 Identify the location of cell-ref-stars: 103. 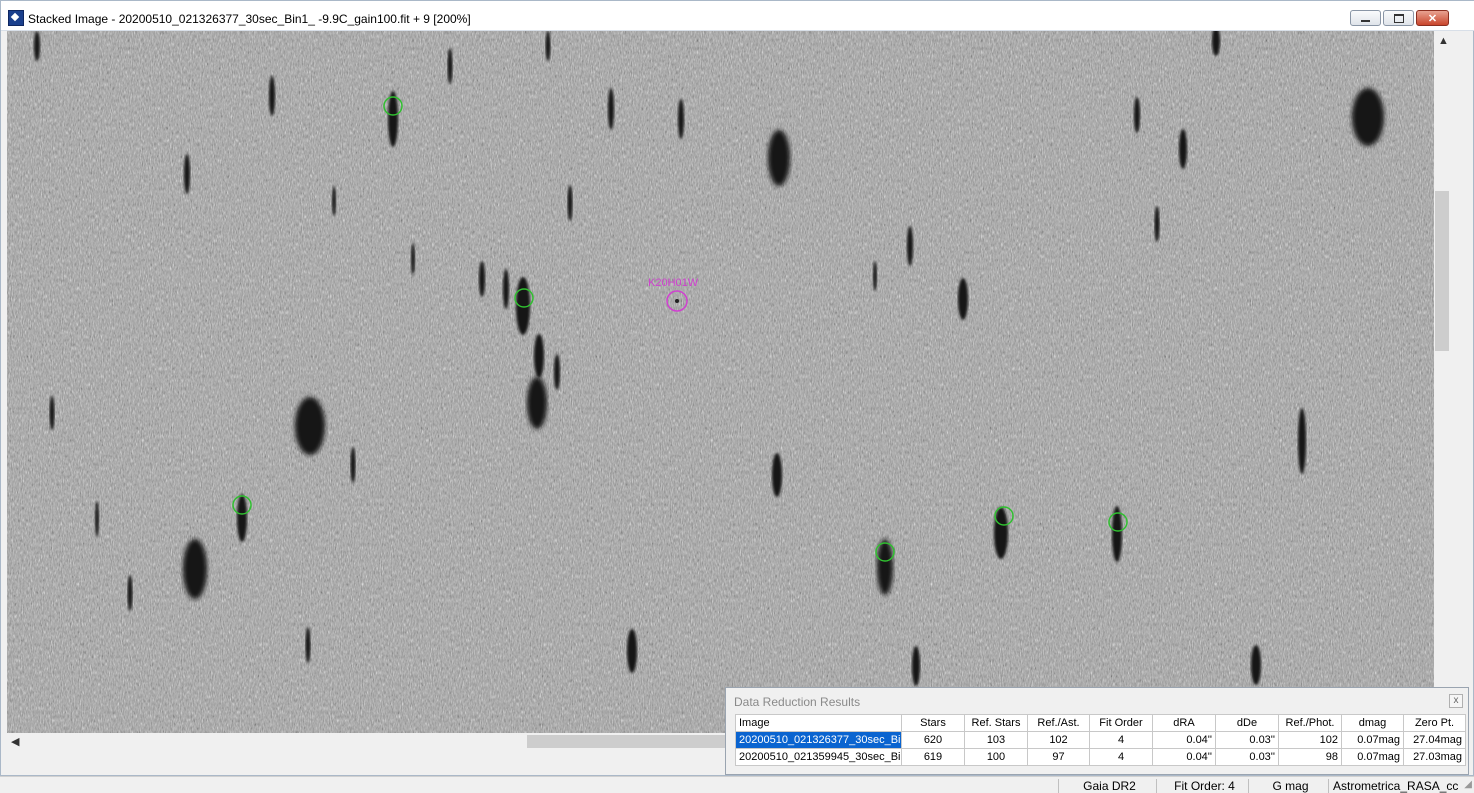
(996, 740).